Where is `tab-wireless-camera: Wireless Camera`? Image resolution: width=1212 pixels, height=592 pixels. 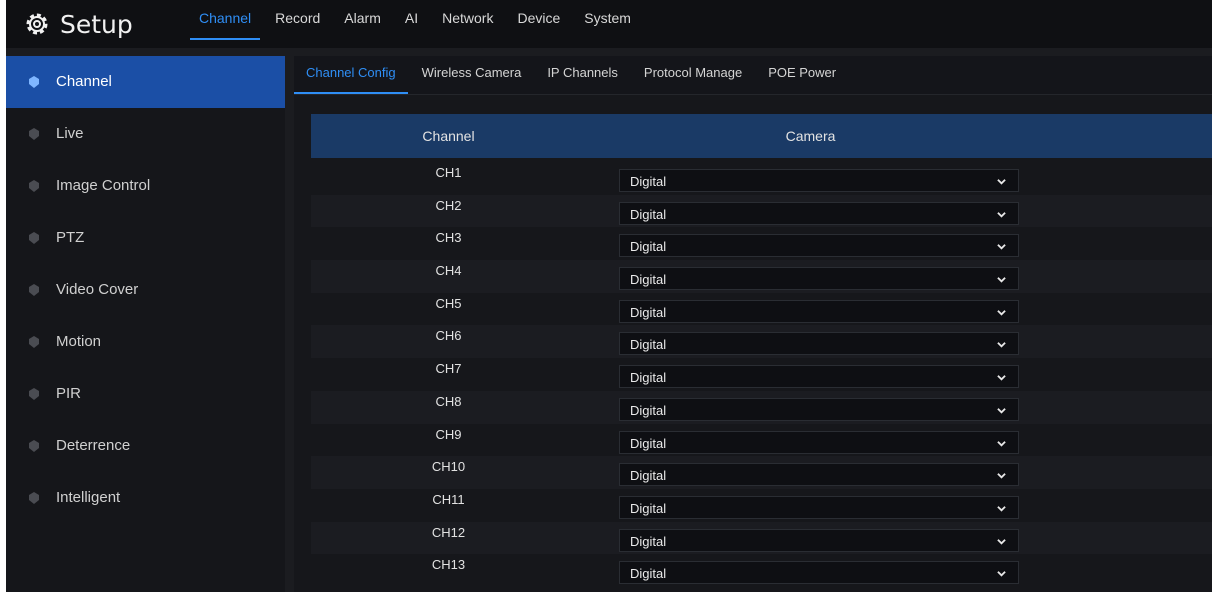 tab-wireless-camera: Wireless Camera is located at coordinates (472, 75).